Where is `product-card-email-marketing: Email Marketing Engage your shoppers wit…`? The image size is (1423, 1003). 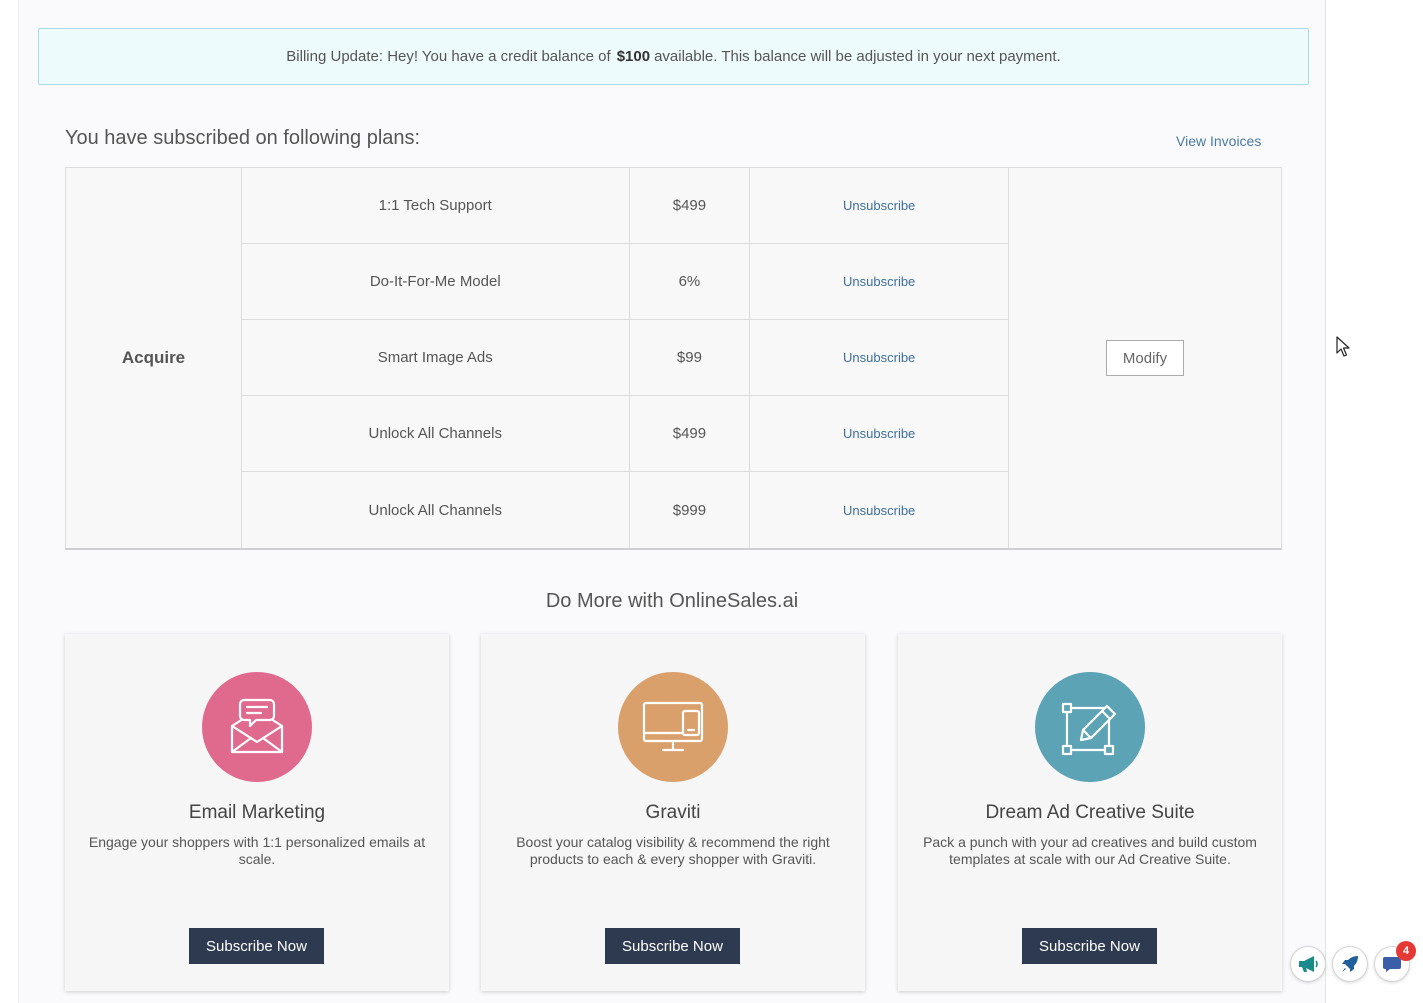 product-card-email-marketing: Email Marketing Engage your shoppers wit… is located at coordinates (257, 812).